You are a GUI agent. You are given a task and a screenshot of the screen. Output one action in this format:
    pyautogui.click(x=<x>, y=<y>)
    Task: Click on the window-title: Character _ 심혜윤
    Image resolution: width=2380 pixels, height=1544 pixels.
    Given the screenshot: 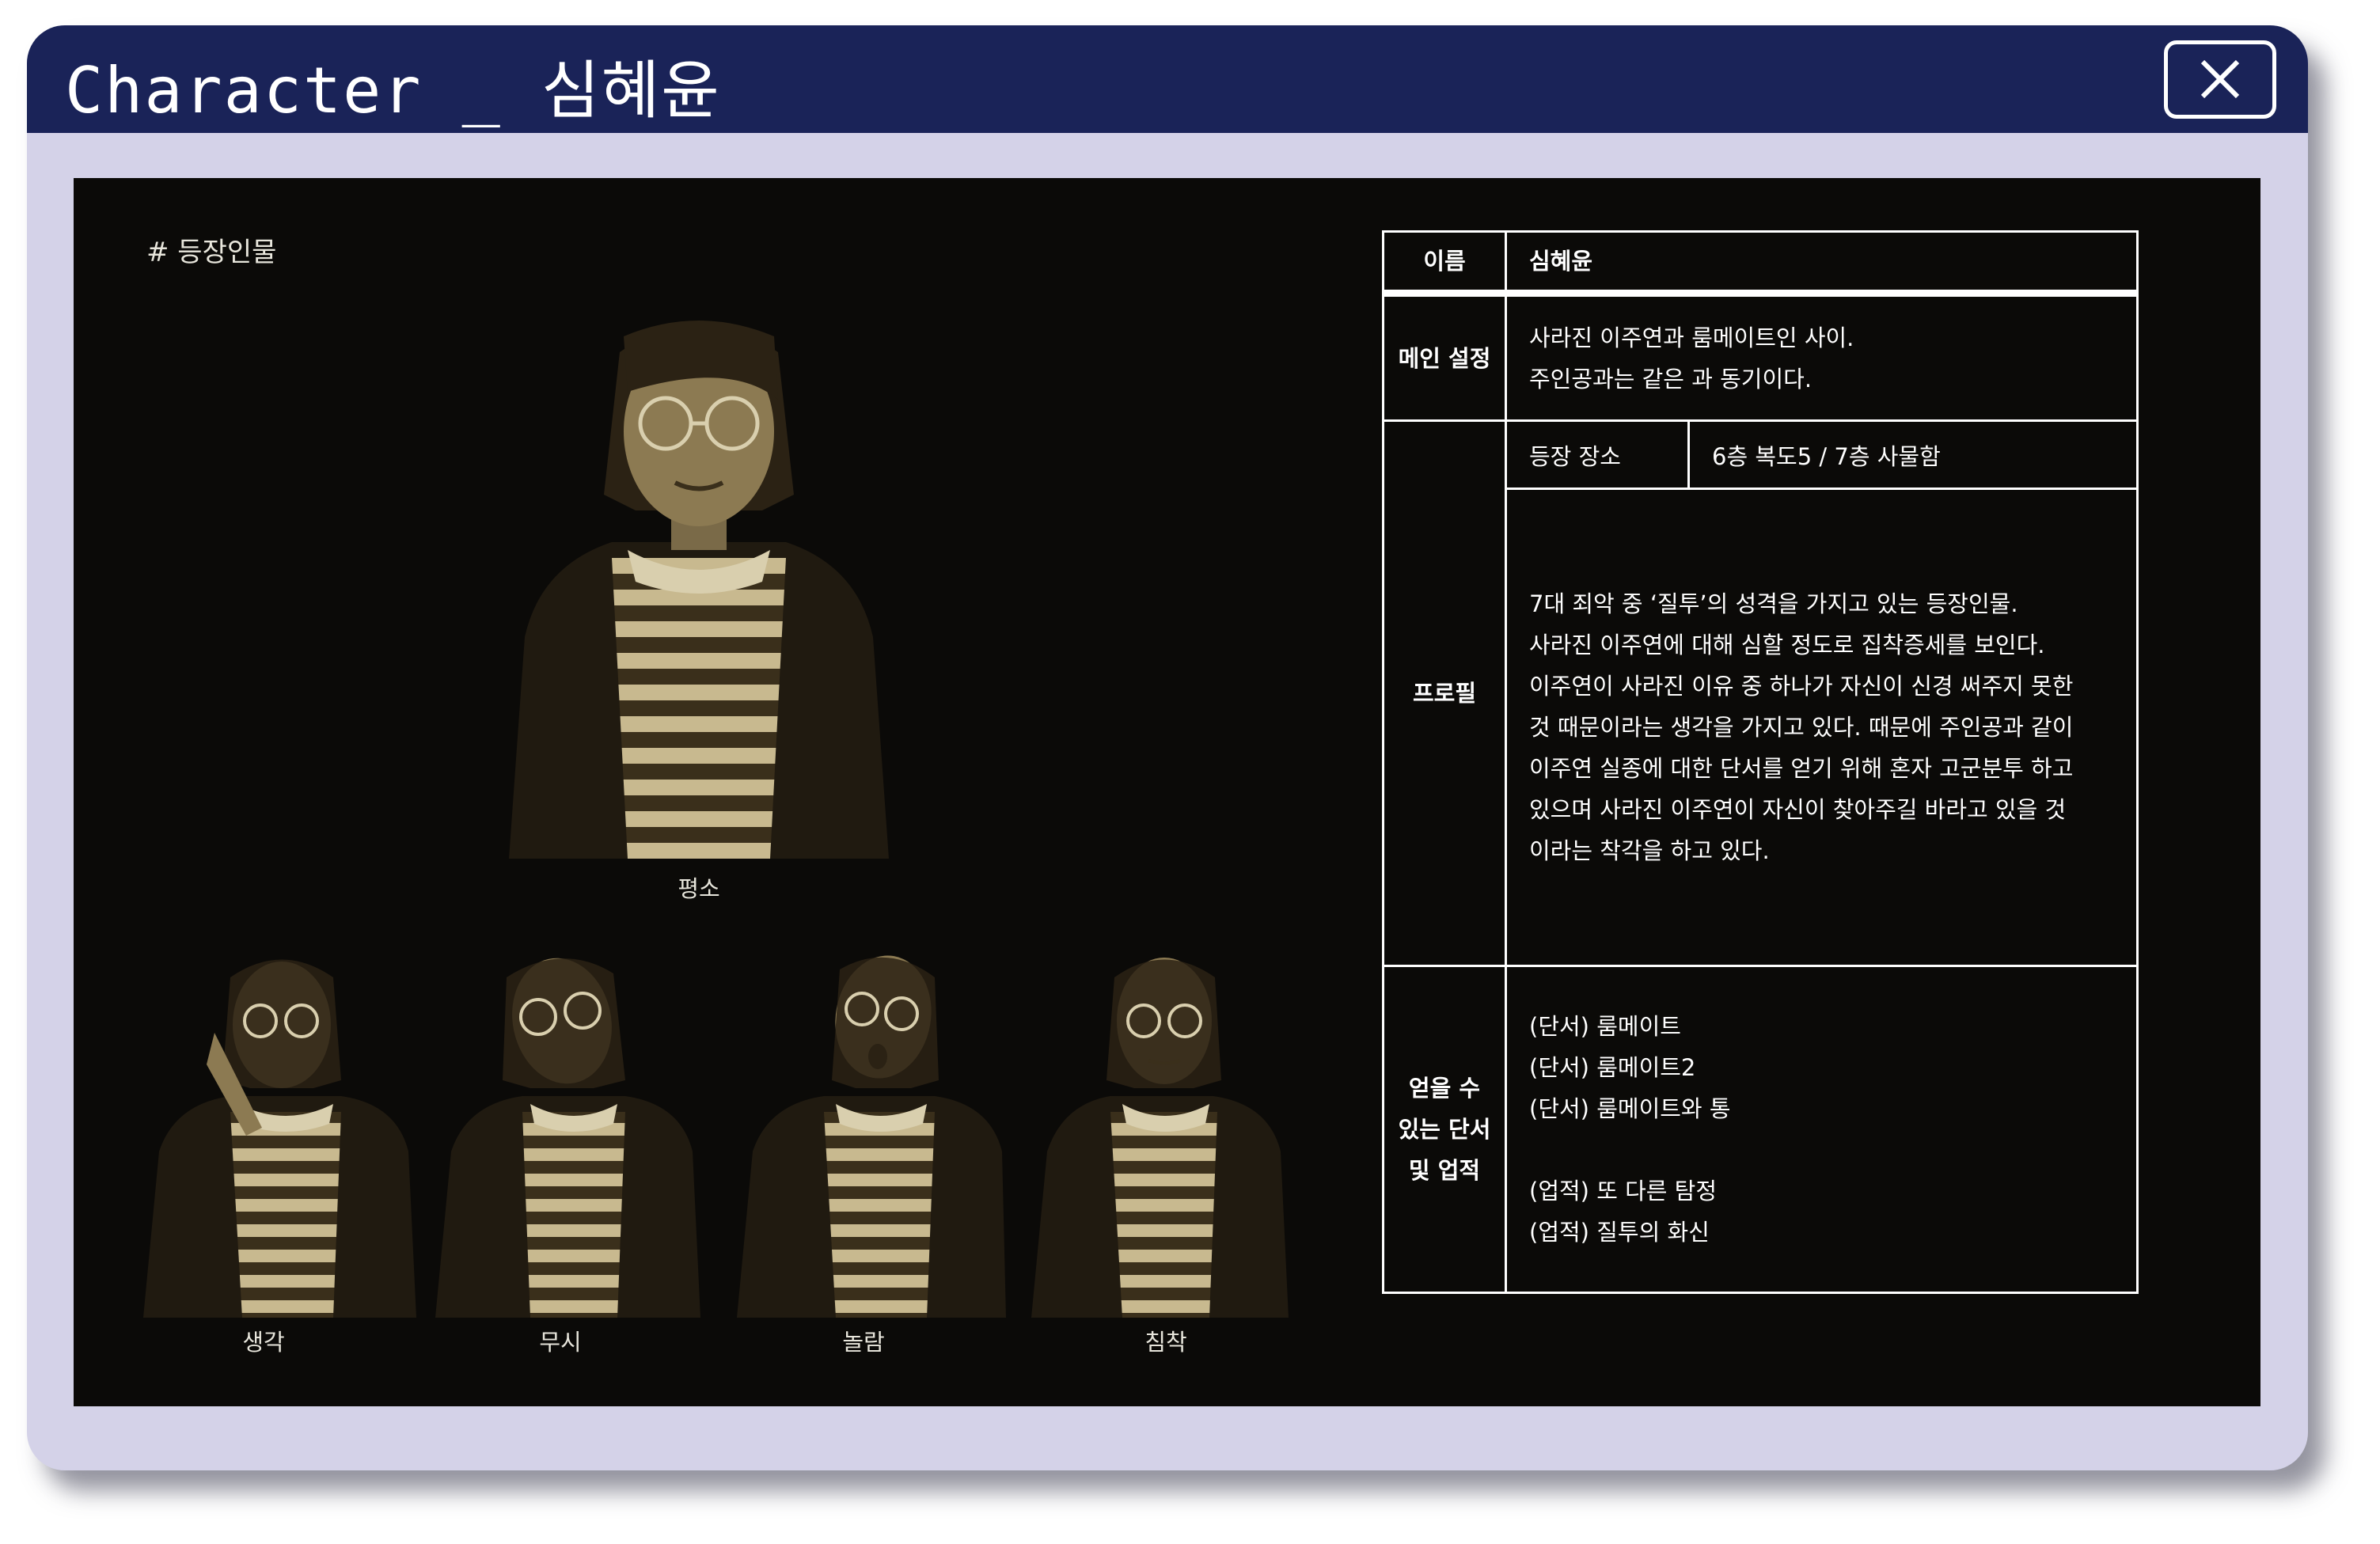 What is the action you would take?
    pyautogui.click(x=393, y=90)
    